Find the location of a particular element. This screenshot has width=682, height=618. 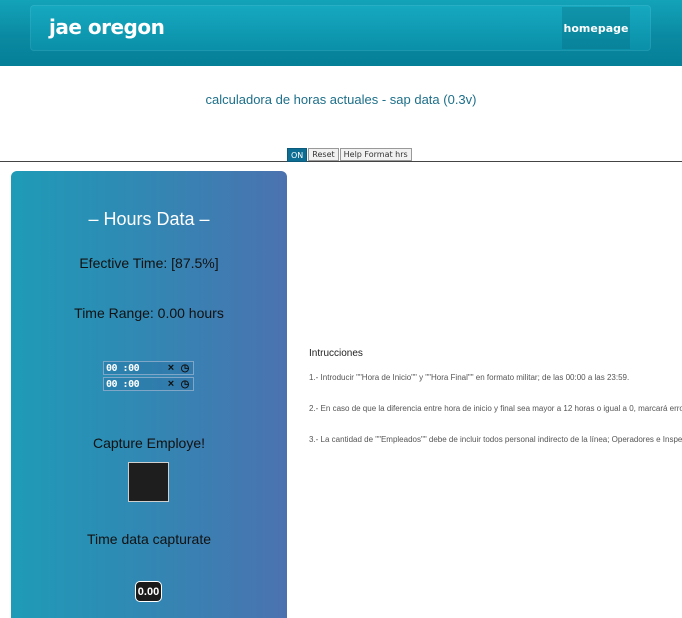

homepage-button: homepage is located at coordinates (596, 28).